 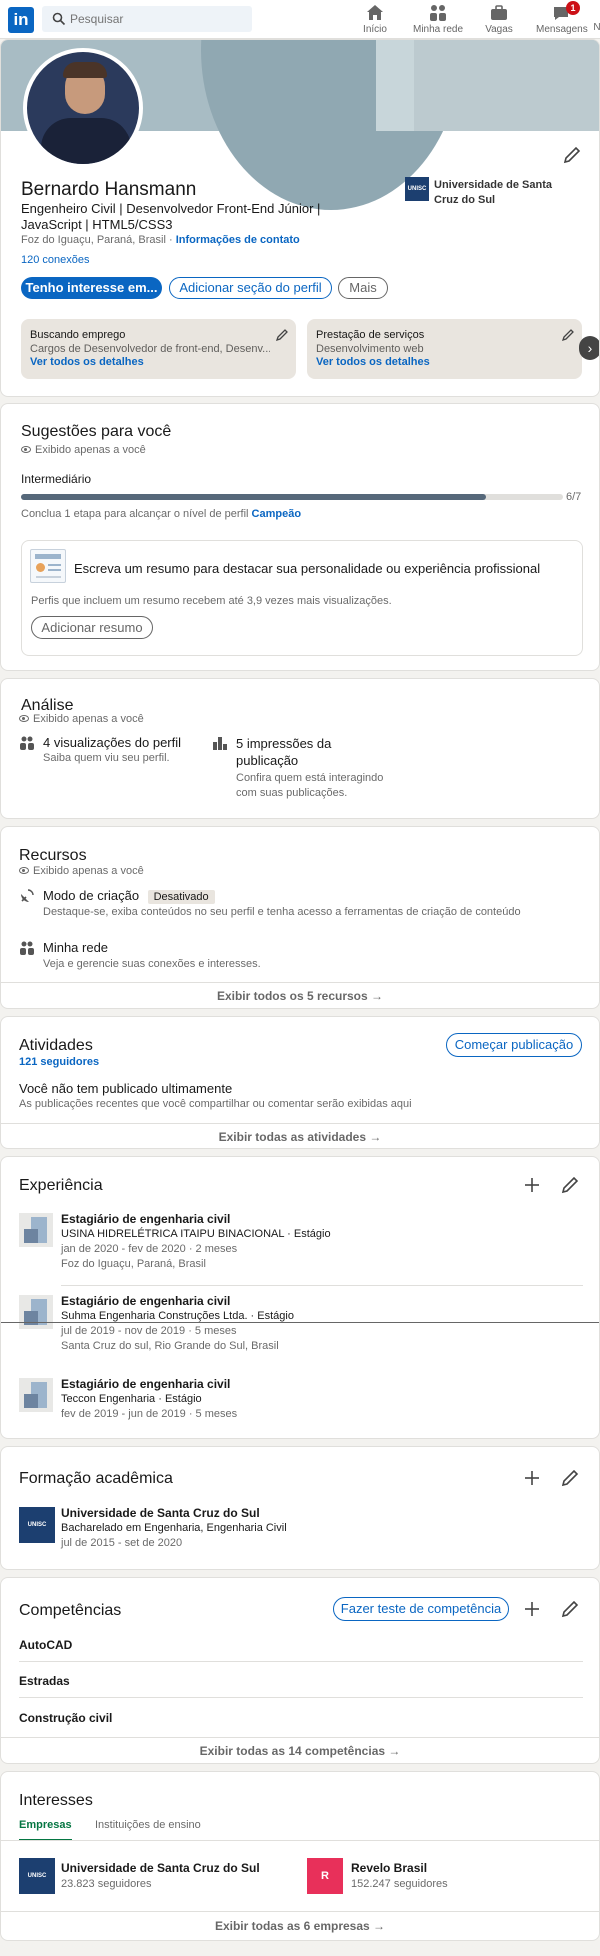 I want to click on contact-info-link: Informações de contato, so click(x=238, y=240).